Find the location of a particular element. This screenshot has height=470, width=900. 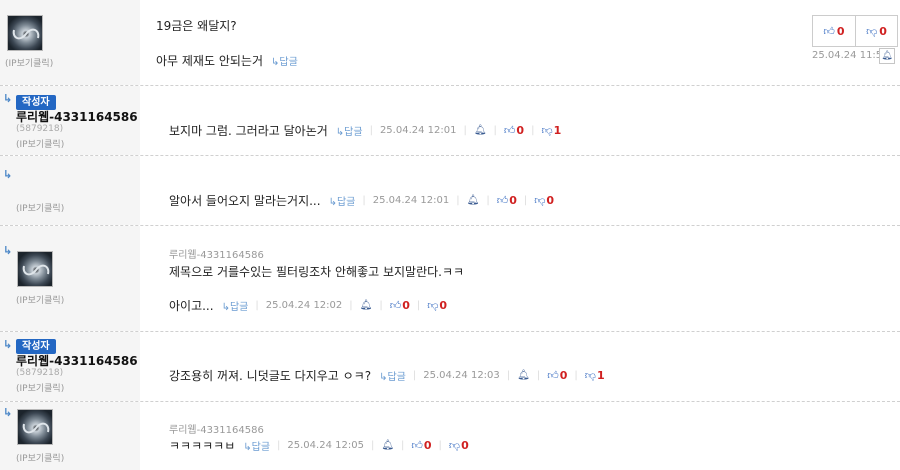

comment-date: 25.04.24 12:03 is located at coordinates (461, 375).